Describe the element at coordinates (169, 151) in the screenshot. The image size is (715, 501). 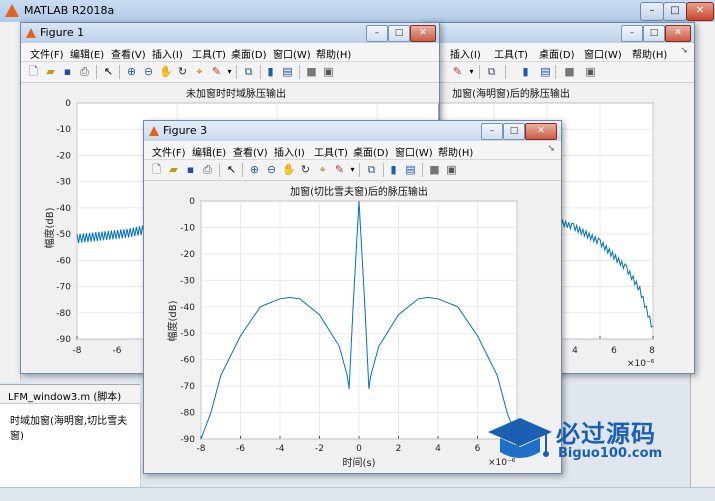
I see `figure-3-menu-file: 文件(F)` at that location.